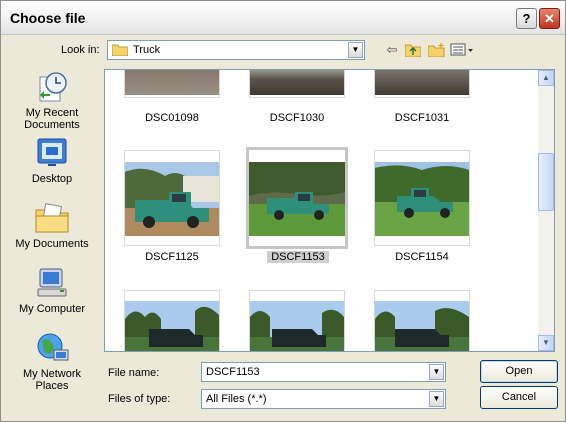  Describe the element at coordinates (526, 18) in the screenshot. I see `help-button: ?` at that location.